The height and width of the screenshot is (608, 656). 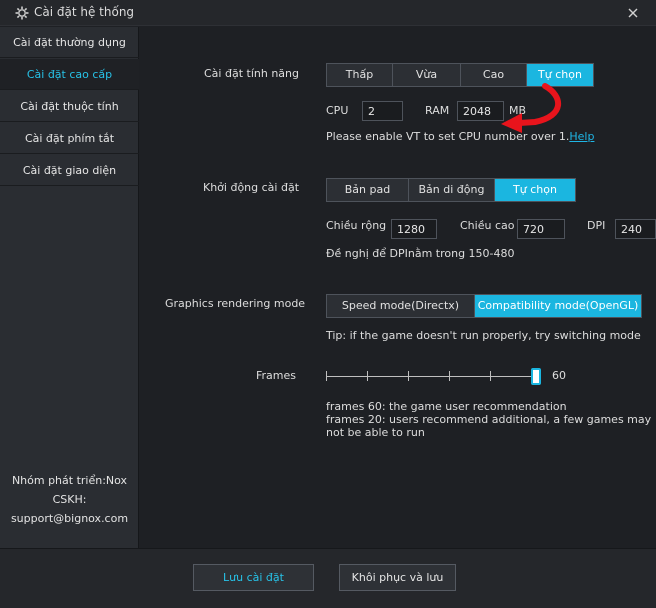 What do you see at coordinates (69, 518) in the screenshot?
I see `support-email: support@bignox.com` at bounding box center [69, 518].